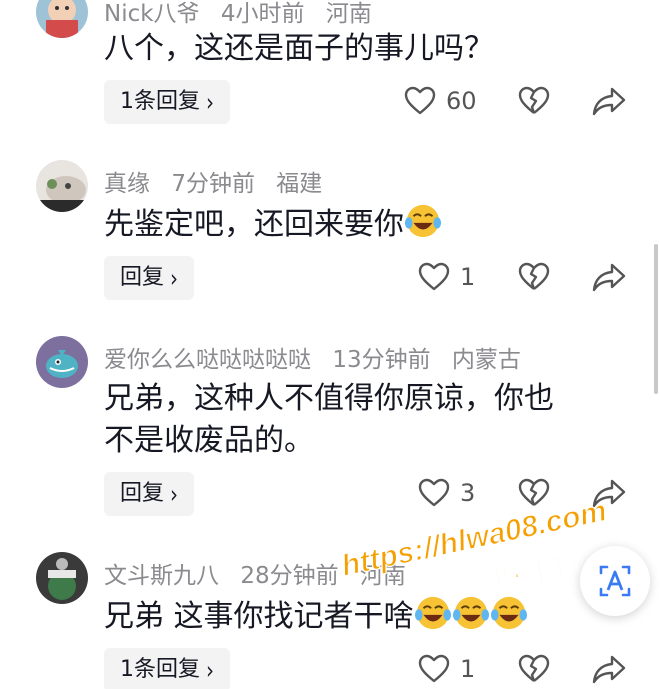 The width and height of the screenshot is (660, 689). What do you see at coordinates (262, 14) in the screenshot?
I see `timestamp: 4小时前` at bounding box center [262, 14].